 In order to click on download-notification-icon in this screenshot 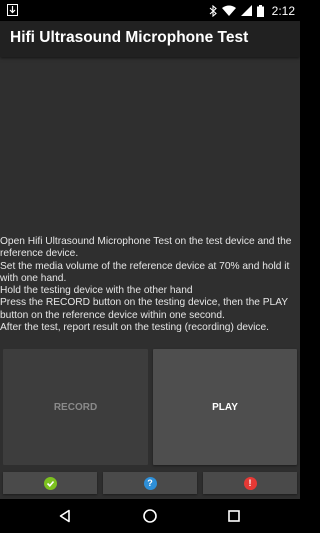, I will do `click(12, 10)`.